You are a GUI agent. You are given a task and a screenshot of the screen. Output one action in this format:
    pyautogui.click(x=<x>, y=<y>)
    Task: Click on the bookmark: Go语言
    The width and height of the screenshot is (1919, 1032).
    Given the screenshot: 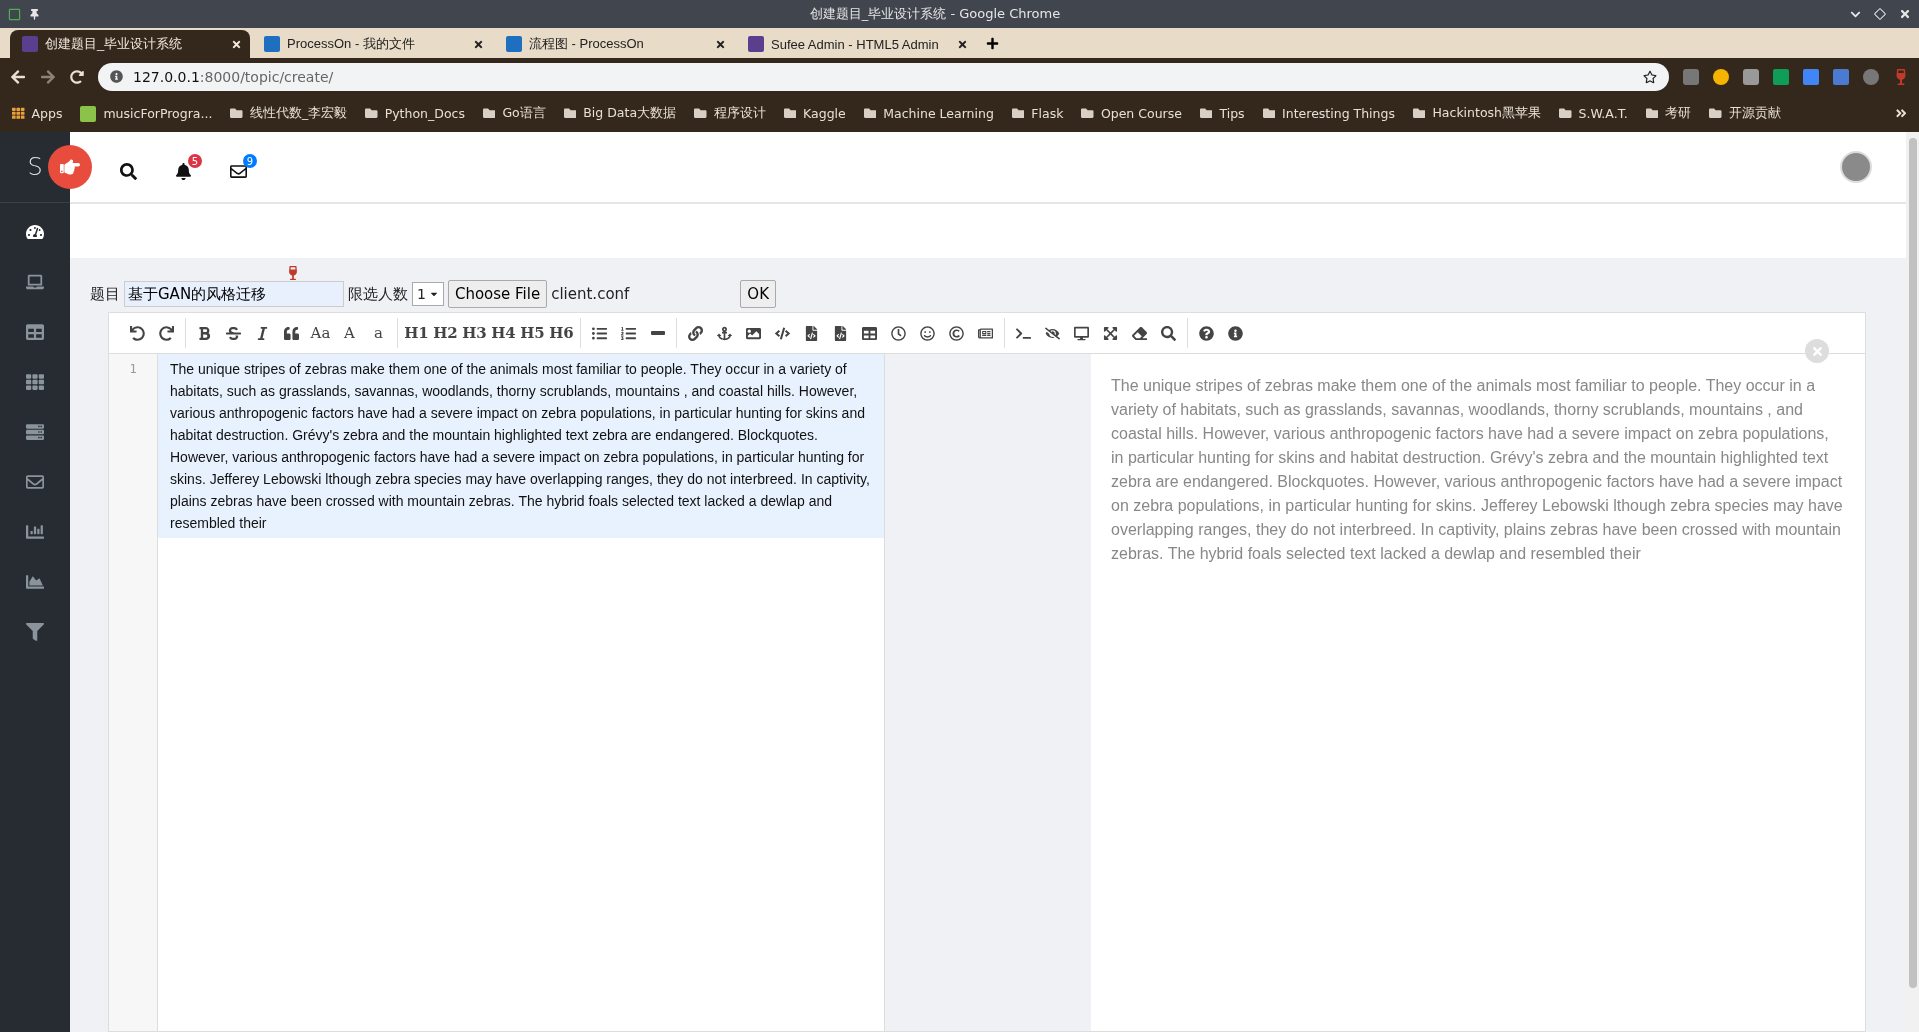 What is the action you would take?
    pyautogui.click(x=514, y=113)
    